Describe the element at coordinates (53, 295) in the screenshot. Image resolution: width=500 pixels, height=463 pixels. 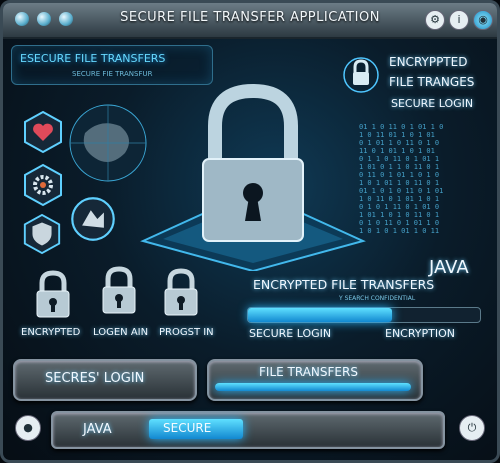
I see `lock-encrypted-icon` at that location.